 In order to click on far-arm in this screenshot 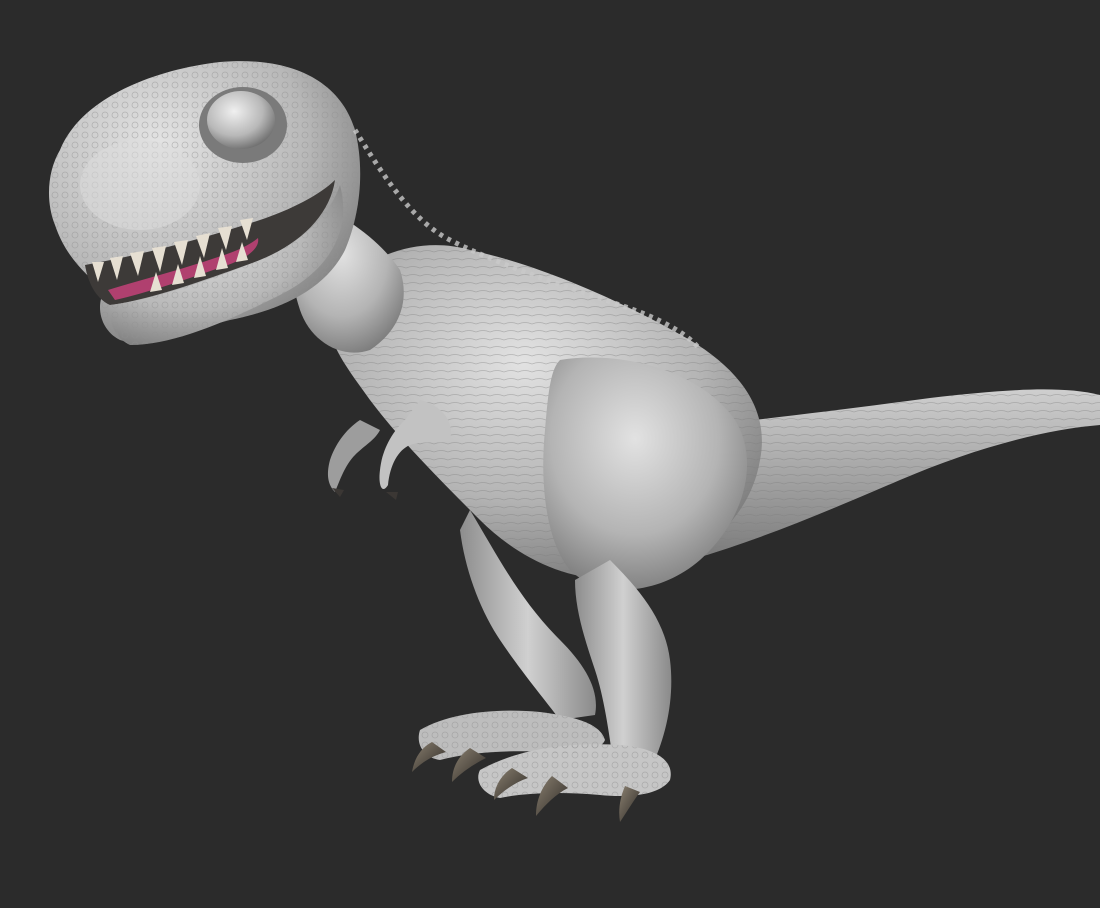, I will do `click(353, 456)`.